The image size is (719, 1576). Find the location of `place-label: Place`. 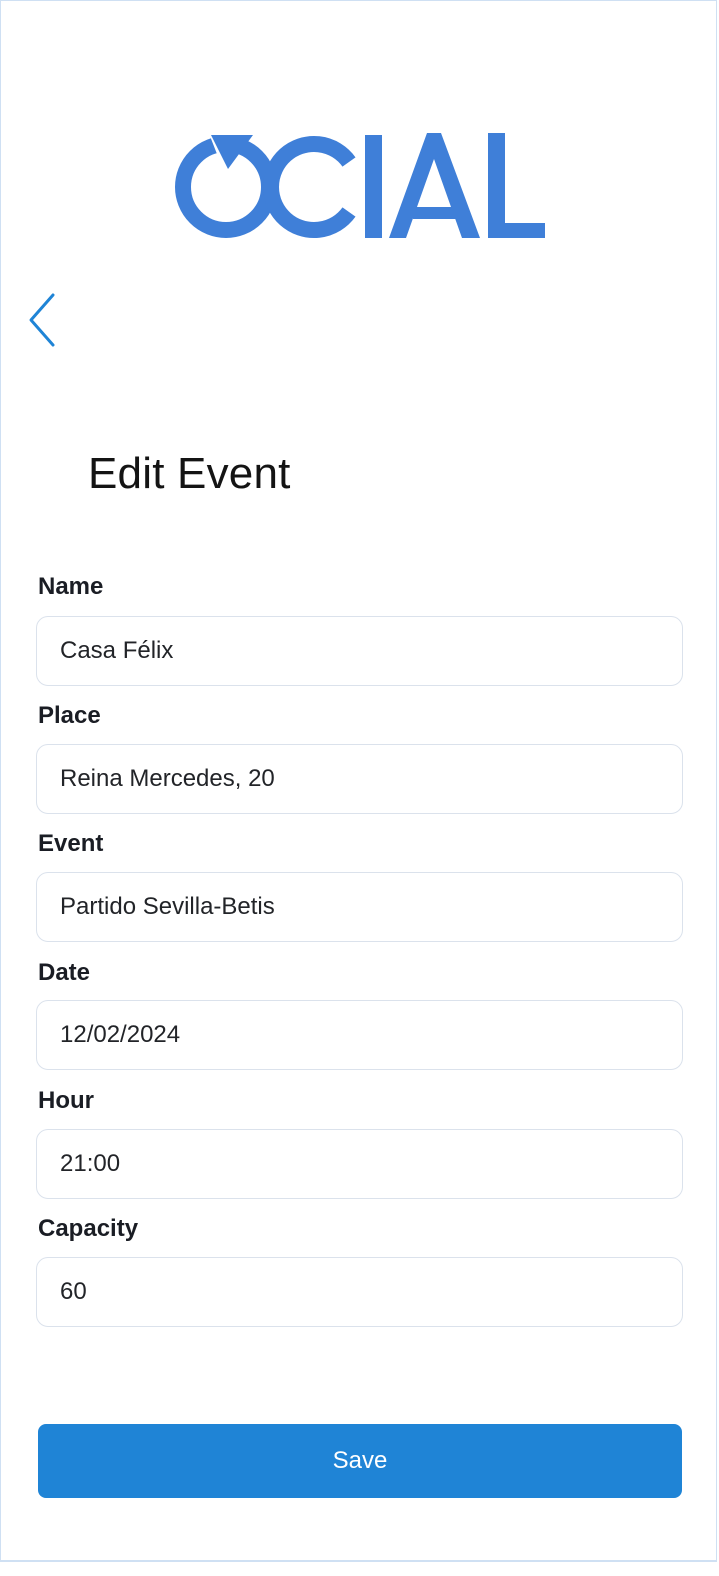

place-label: Place is located at coordinates (69, 715).